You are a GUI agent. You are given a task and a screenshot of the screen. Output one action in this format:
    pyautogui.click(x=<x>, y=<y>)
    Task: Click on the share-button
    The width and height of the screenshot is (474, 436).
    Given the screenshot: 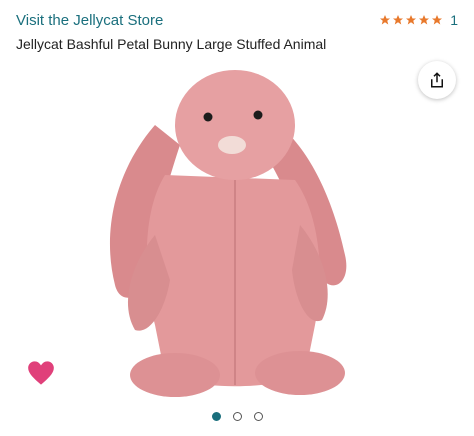 What is the action you would take?
    pyautogui.click(x=437, y=80)
    